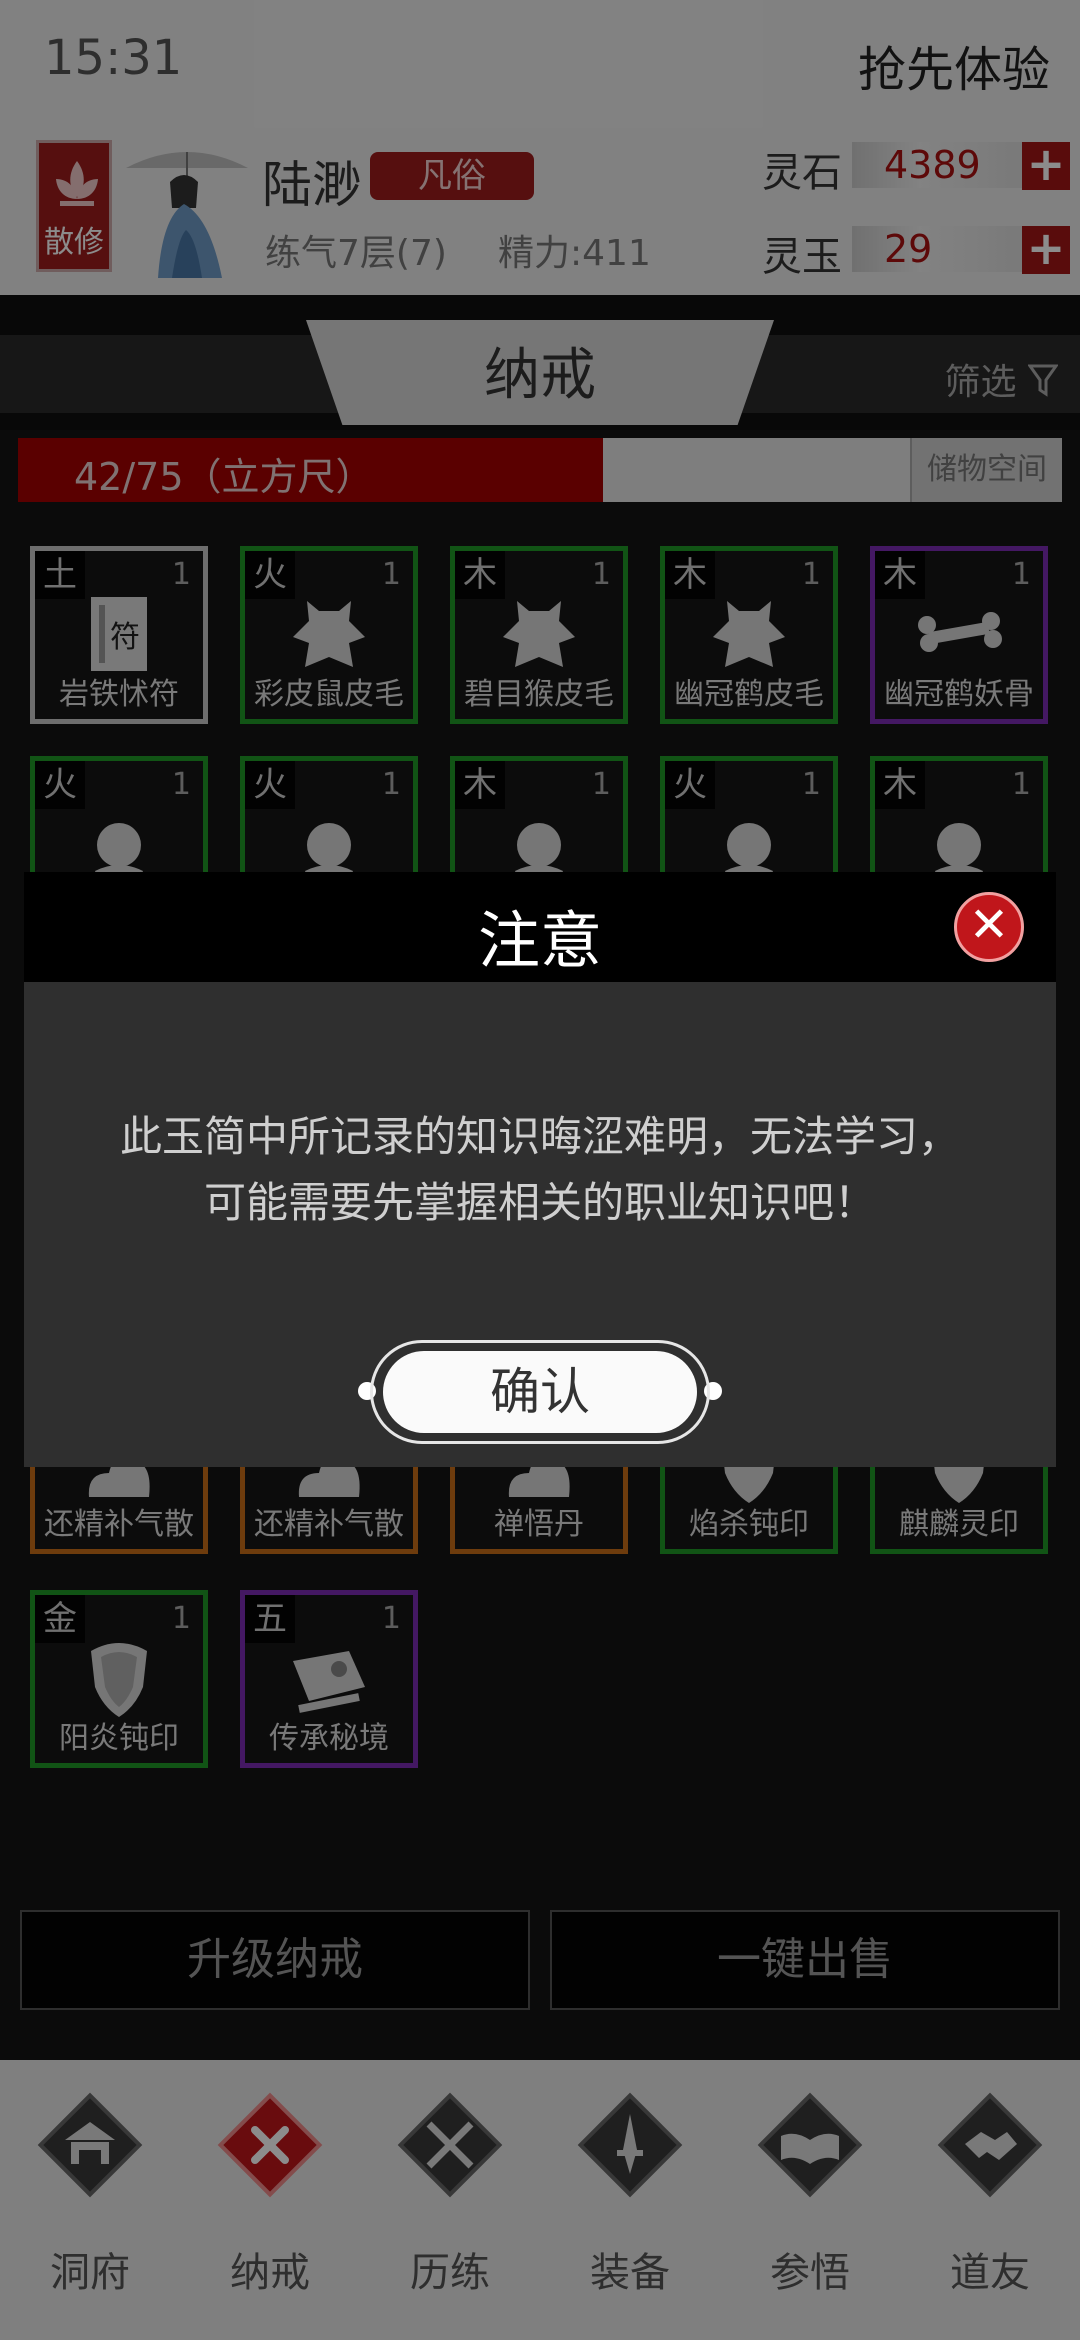 This screenshot has height=2340, width=1080. I want to click on dialog-header: 注意 ✕, so click(540, 927).